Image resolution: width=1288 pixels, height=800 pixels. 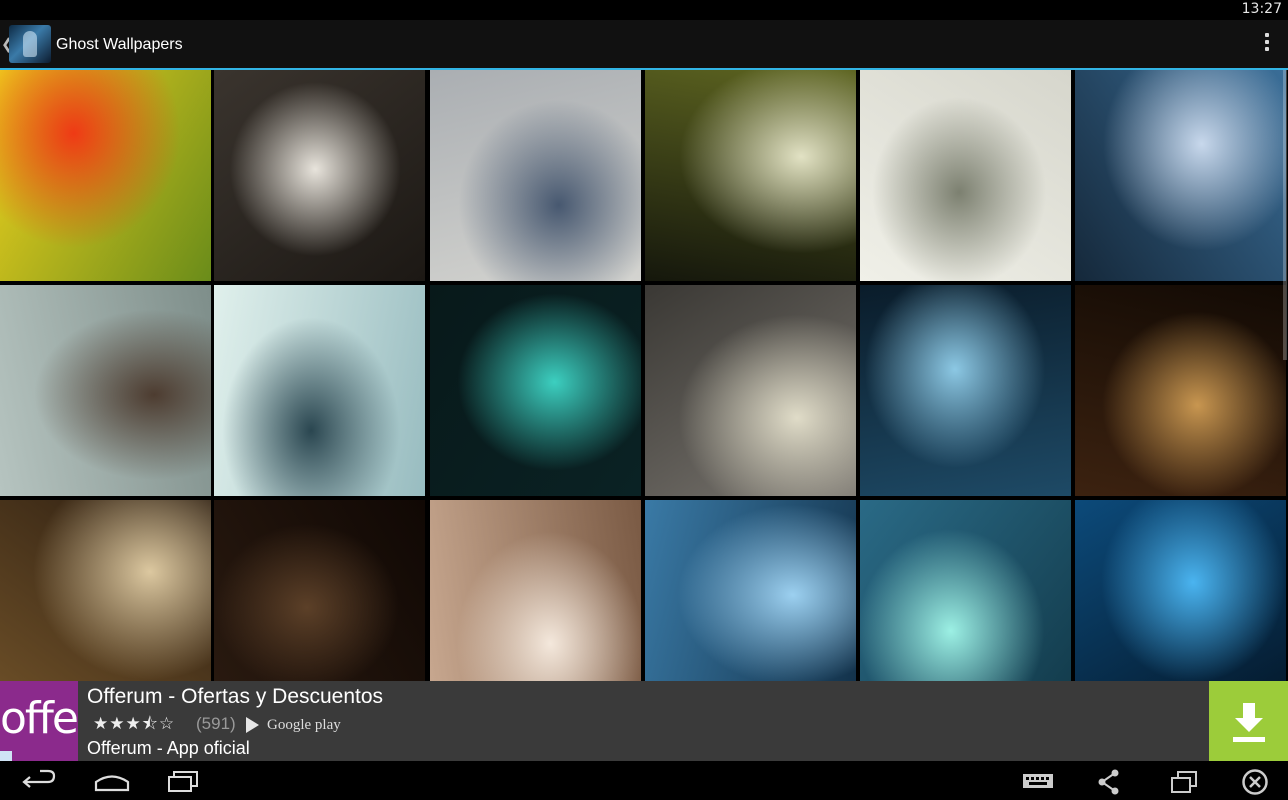 I want to click on ad-logo-text: offe, so click(x=39, y=718).